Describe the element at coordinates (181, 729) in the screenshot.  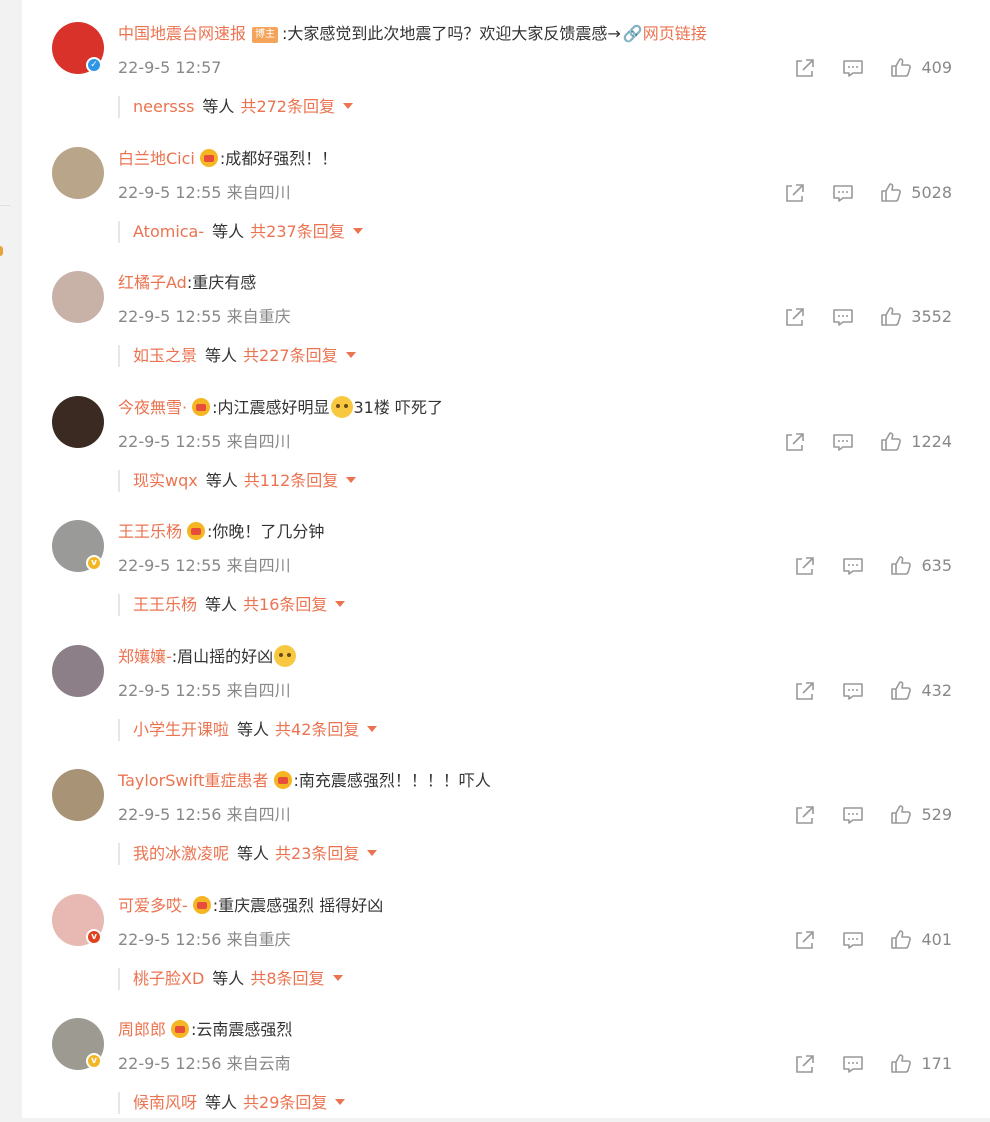
I see `reply-username: 小学生开课啦` at that location.